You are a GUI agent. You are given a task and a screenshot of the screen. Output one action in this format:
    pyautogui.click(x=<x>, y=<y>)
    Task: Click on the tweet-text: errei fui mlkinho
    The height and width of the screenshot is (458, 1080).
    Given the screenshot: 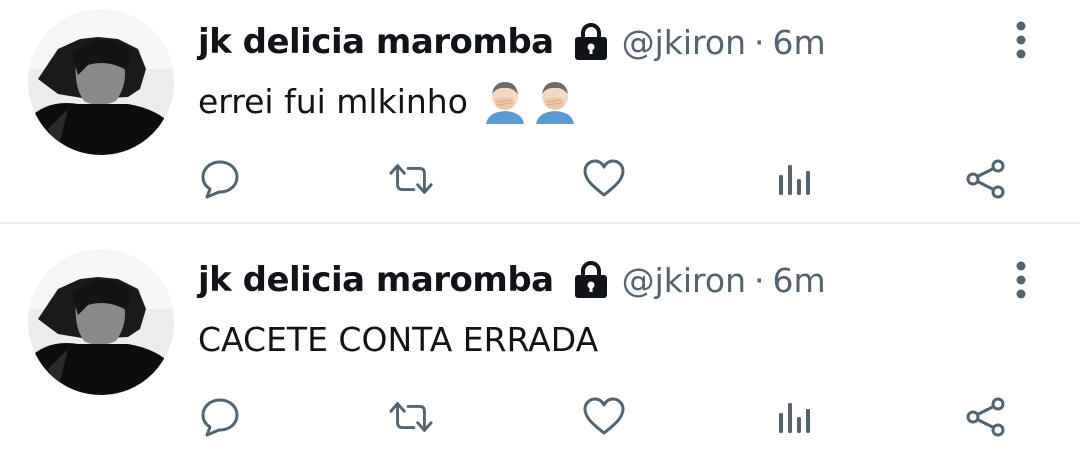 What is the action you would take?
    pyautogui.click(x=388, y=101)
    